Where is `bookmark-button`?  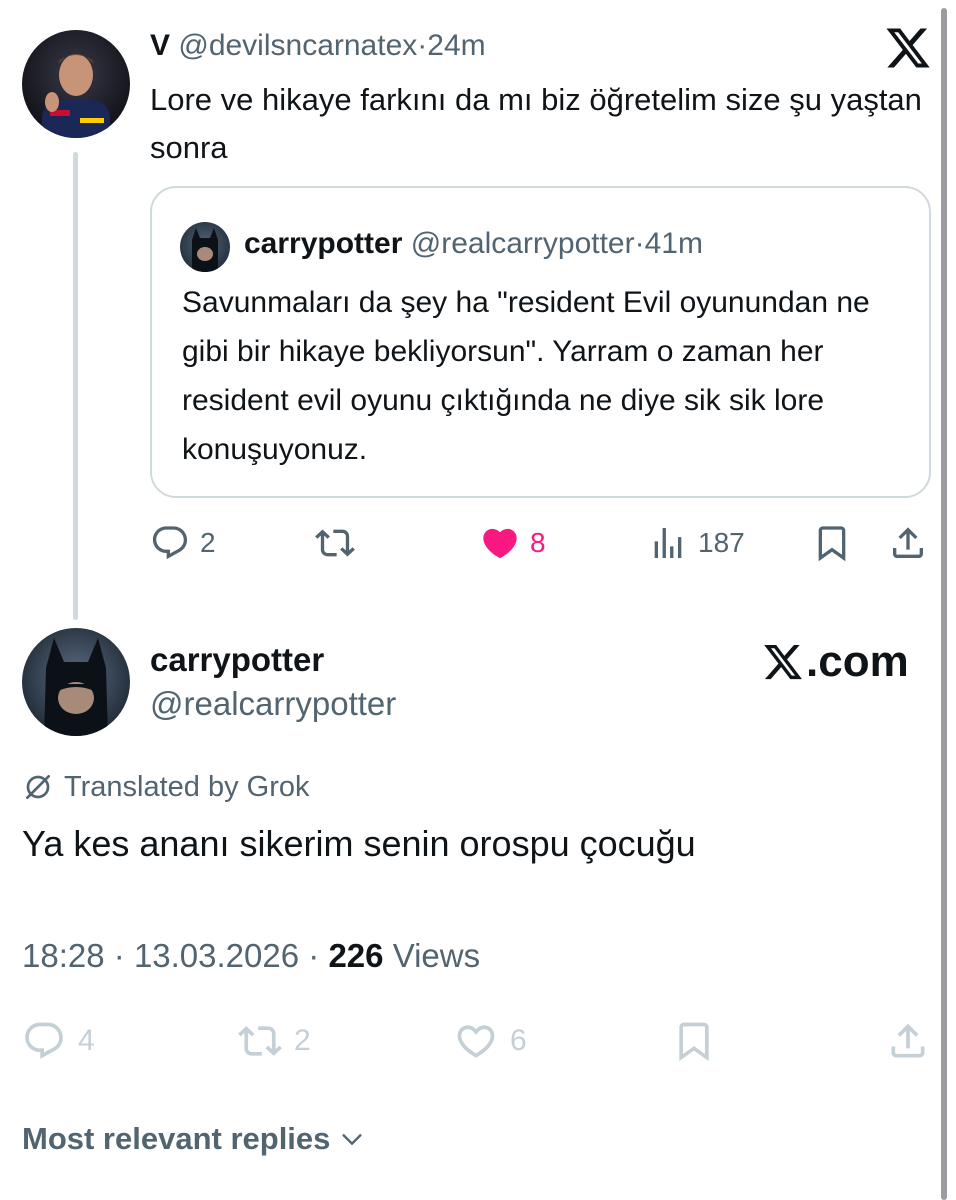
bookmark-button is located at coordinates (832, 543).